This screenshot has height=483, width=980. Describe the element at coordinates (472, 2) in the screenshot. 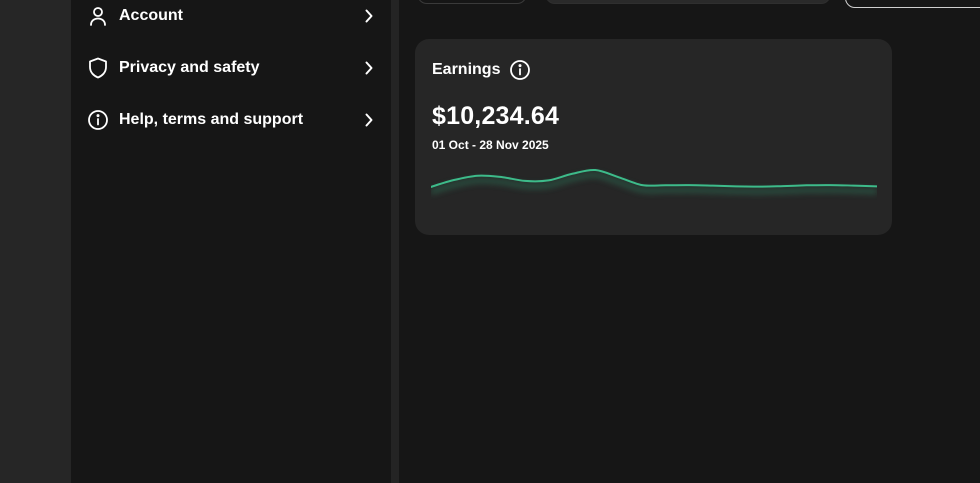

I see `filter-button` at that location.